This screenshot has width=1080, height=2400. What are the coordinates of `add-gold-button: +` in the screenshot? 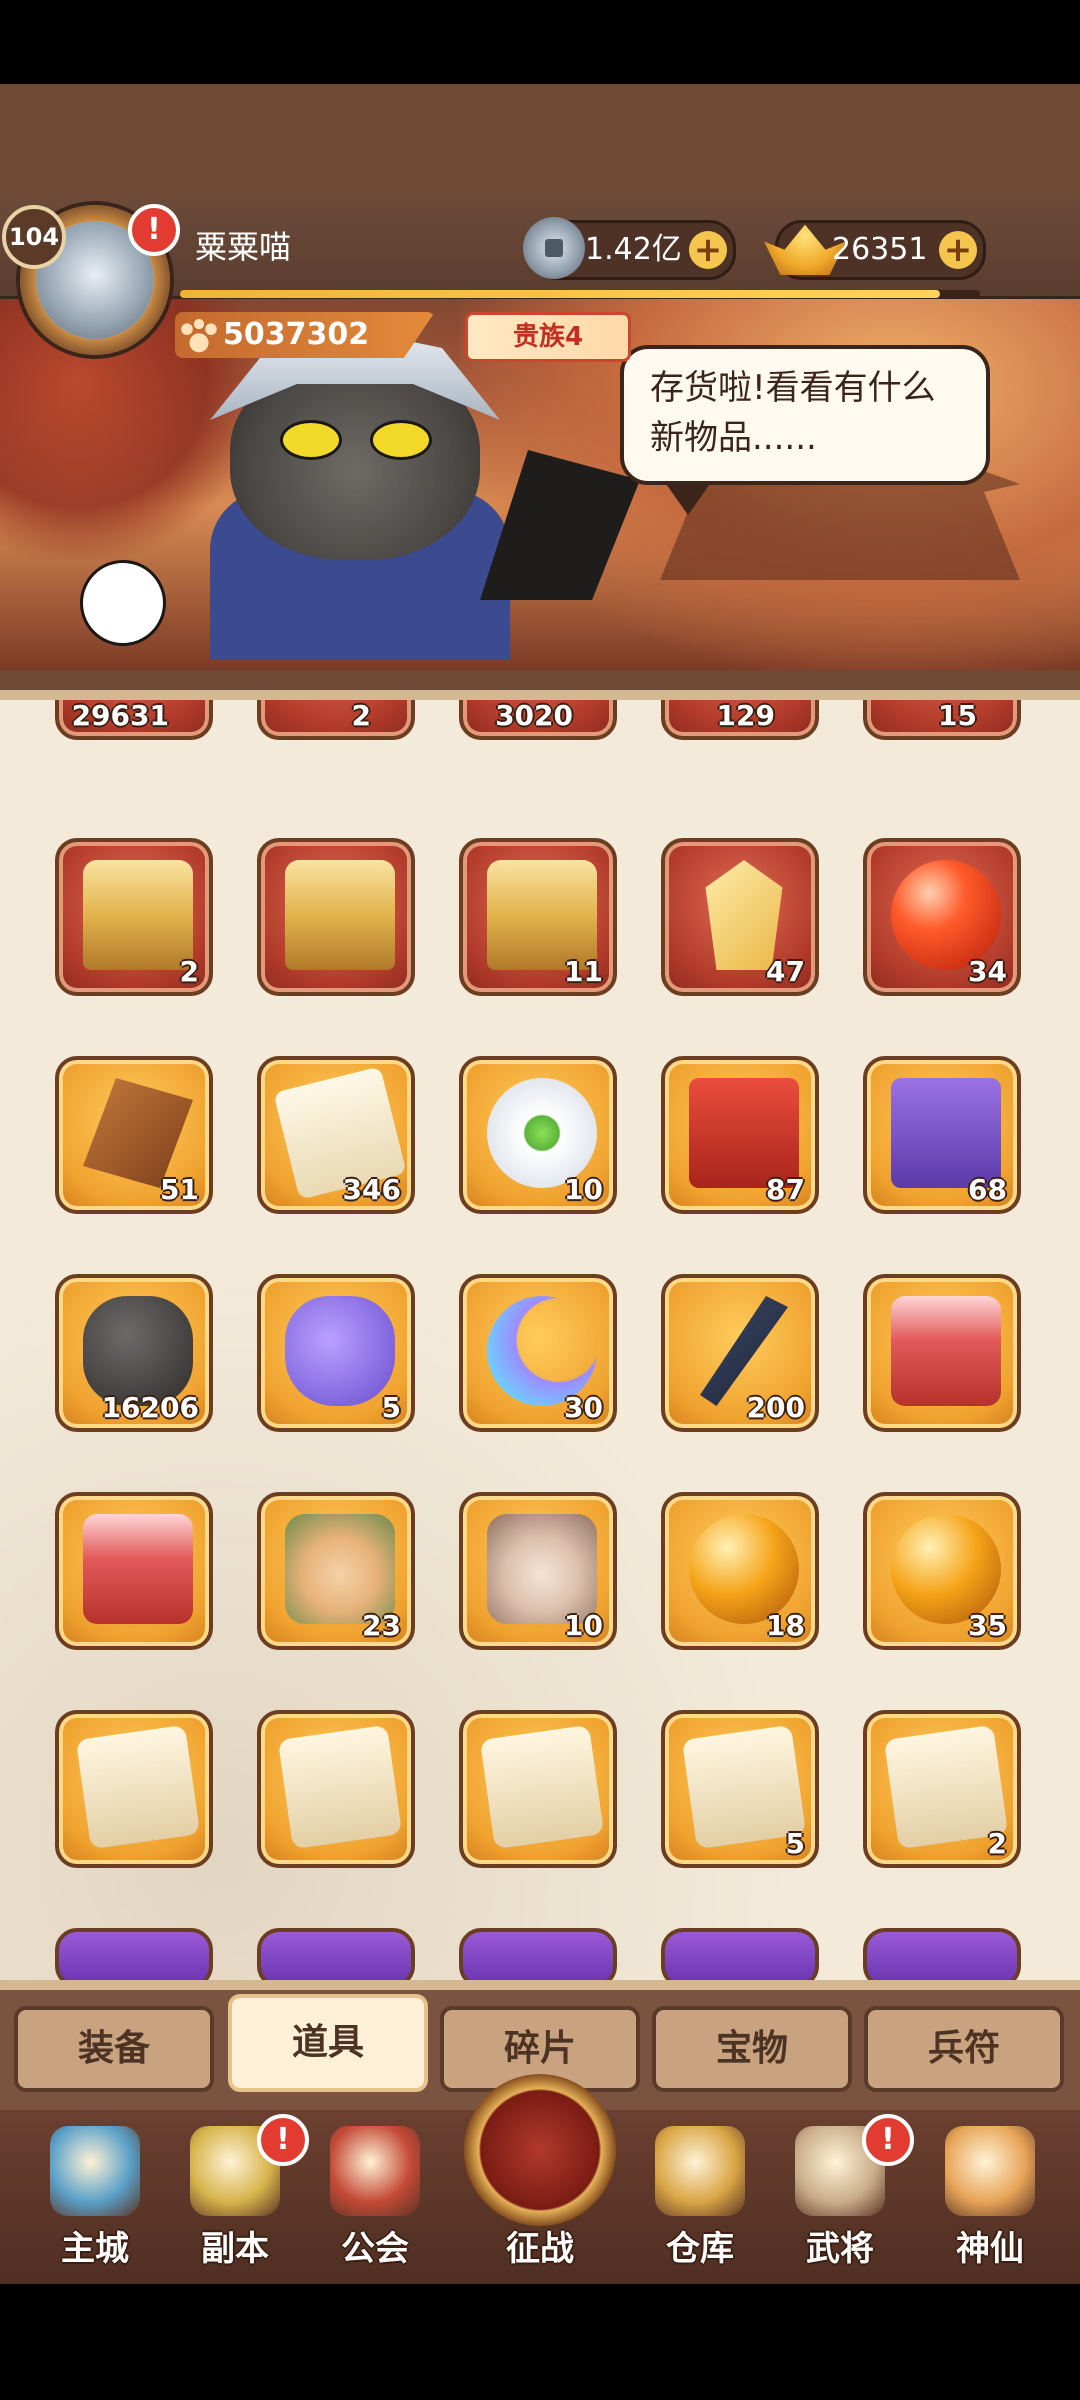 It's located at (958, 250).